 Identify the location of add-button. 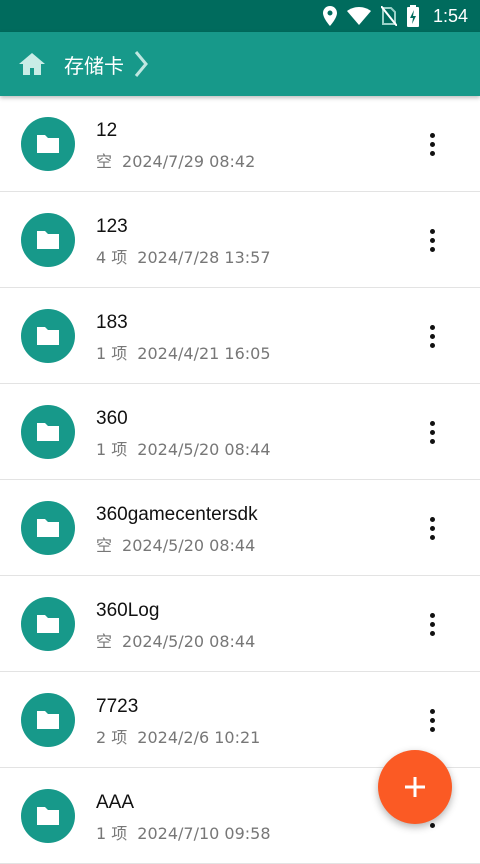
(415, 787).